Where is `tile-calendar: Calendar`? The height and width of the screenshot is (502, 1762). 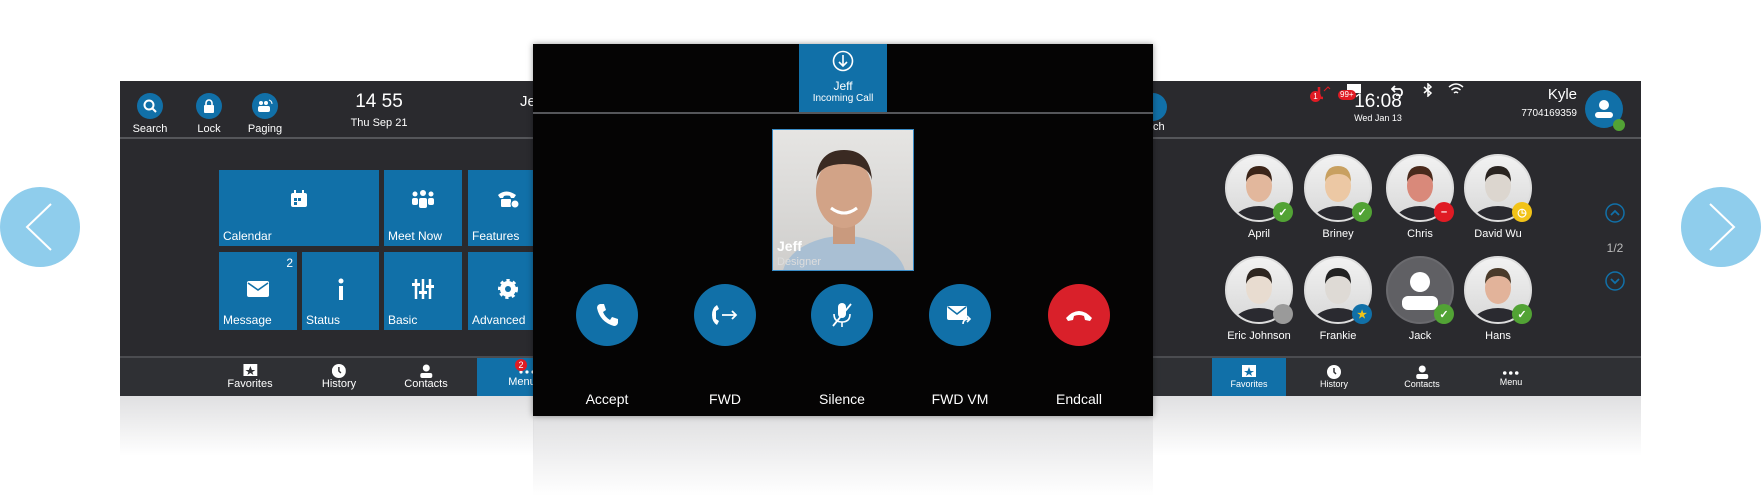 tile-calendar: Calendar is located at coordinates (299, 208).